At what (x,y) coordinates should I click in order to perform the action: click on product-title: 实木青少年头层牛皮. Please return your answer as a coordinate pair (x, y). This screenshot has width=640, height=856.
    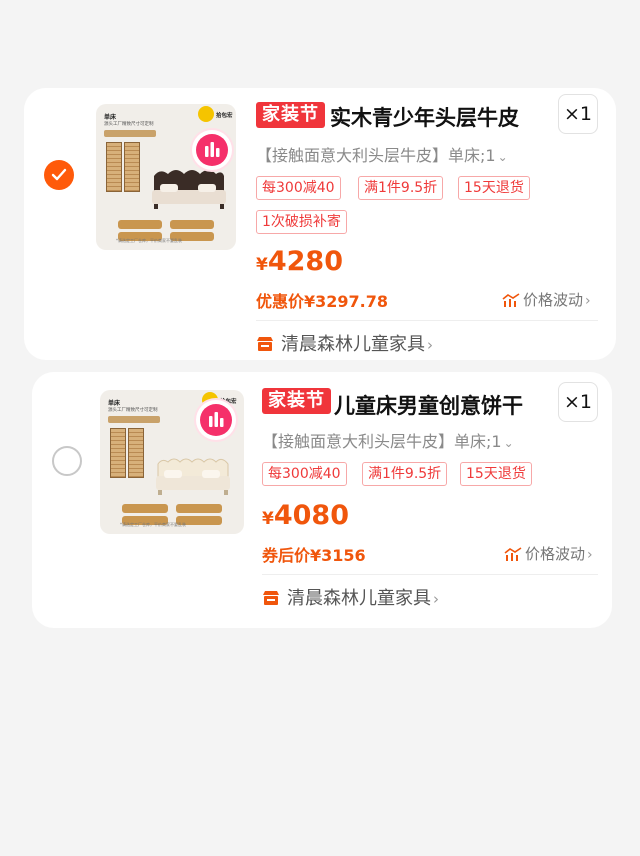
    Looking at the image, I should click on (424, 117).